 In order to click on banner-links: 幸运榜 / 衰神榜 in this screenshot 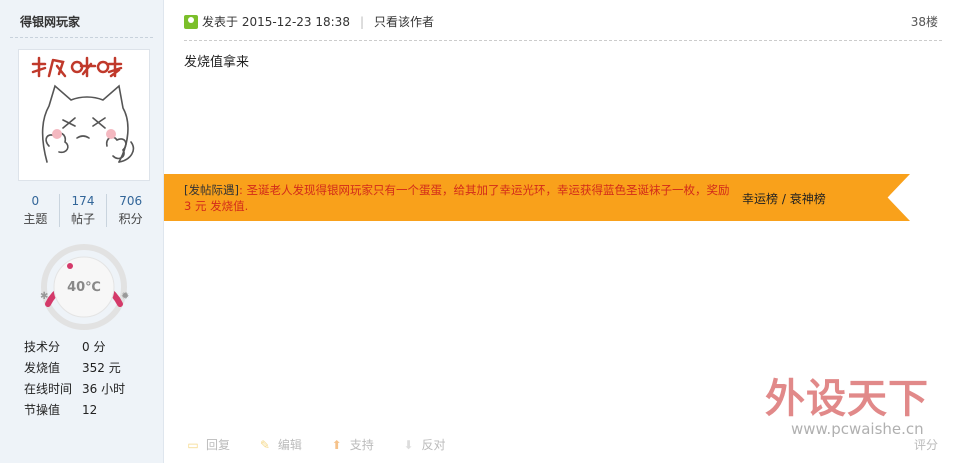, I will do `click(784, 198)`.